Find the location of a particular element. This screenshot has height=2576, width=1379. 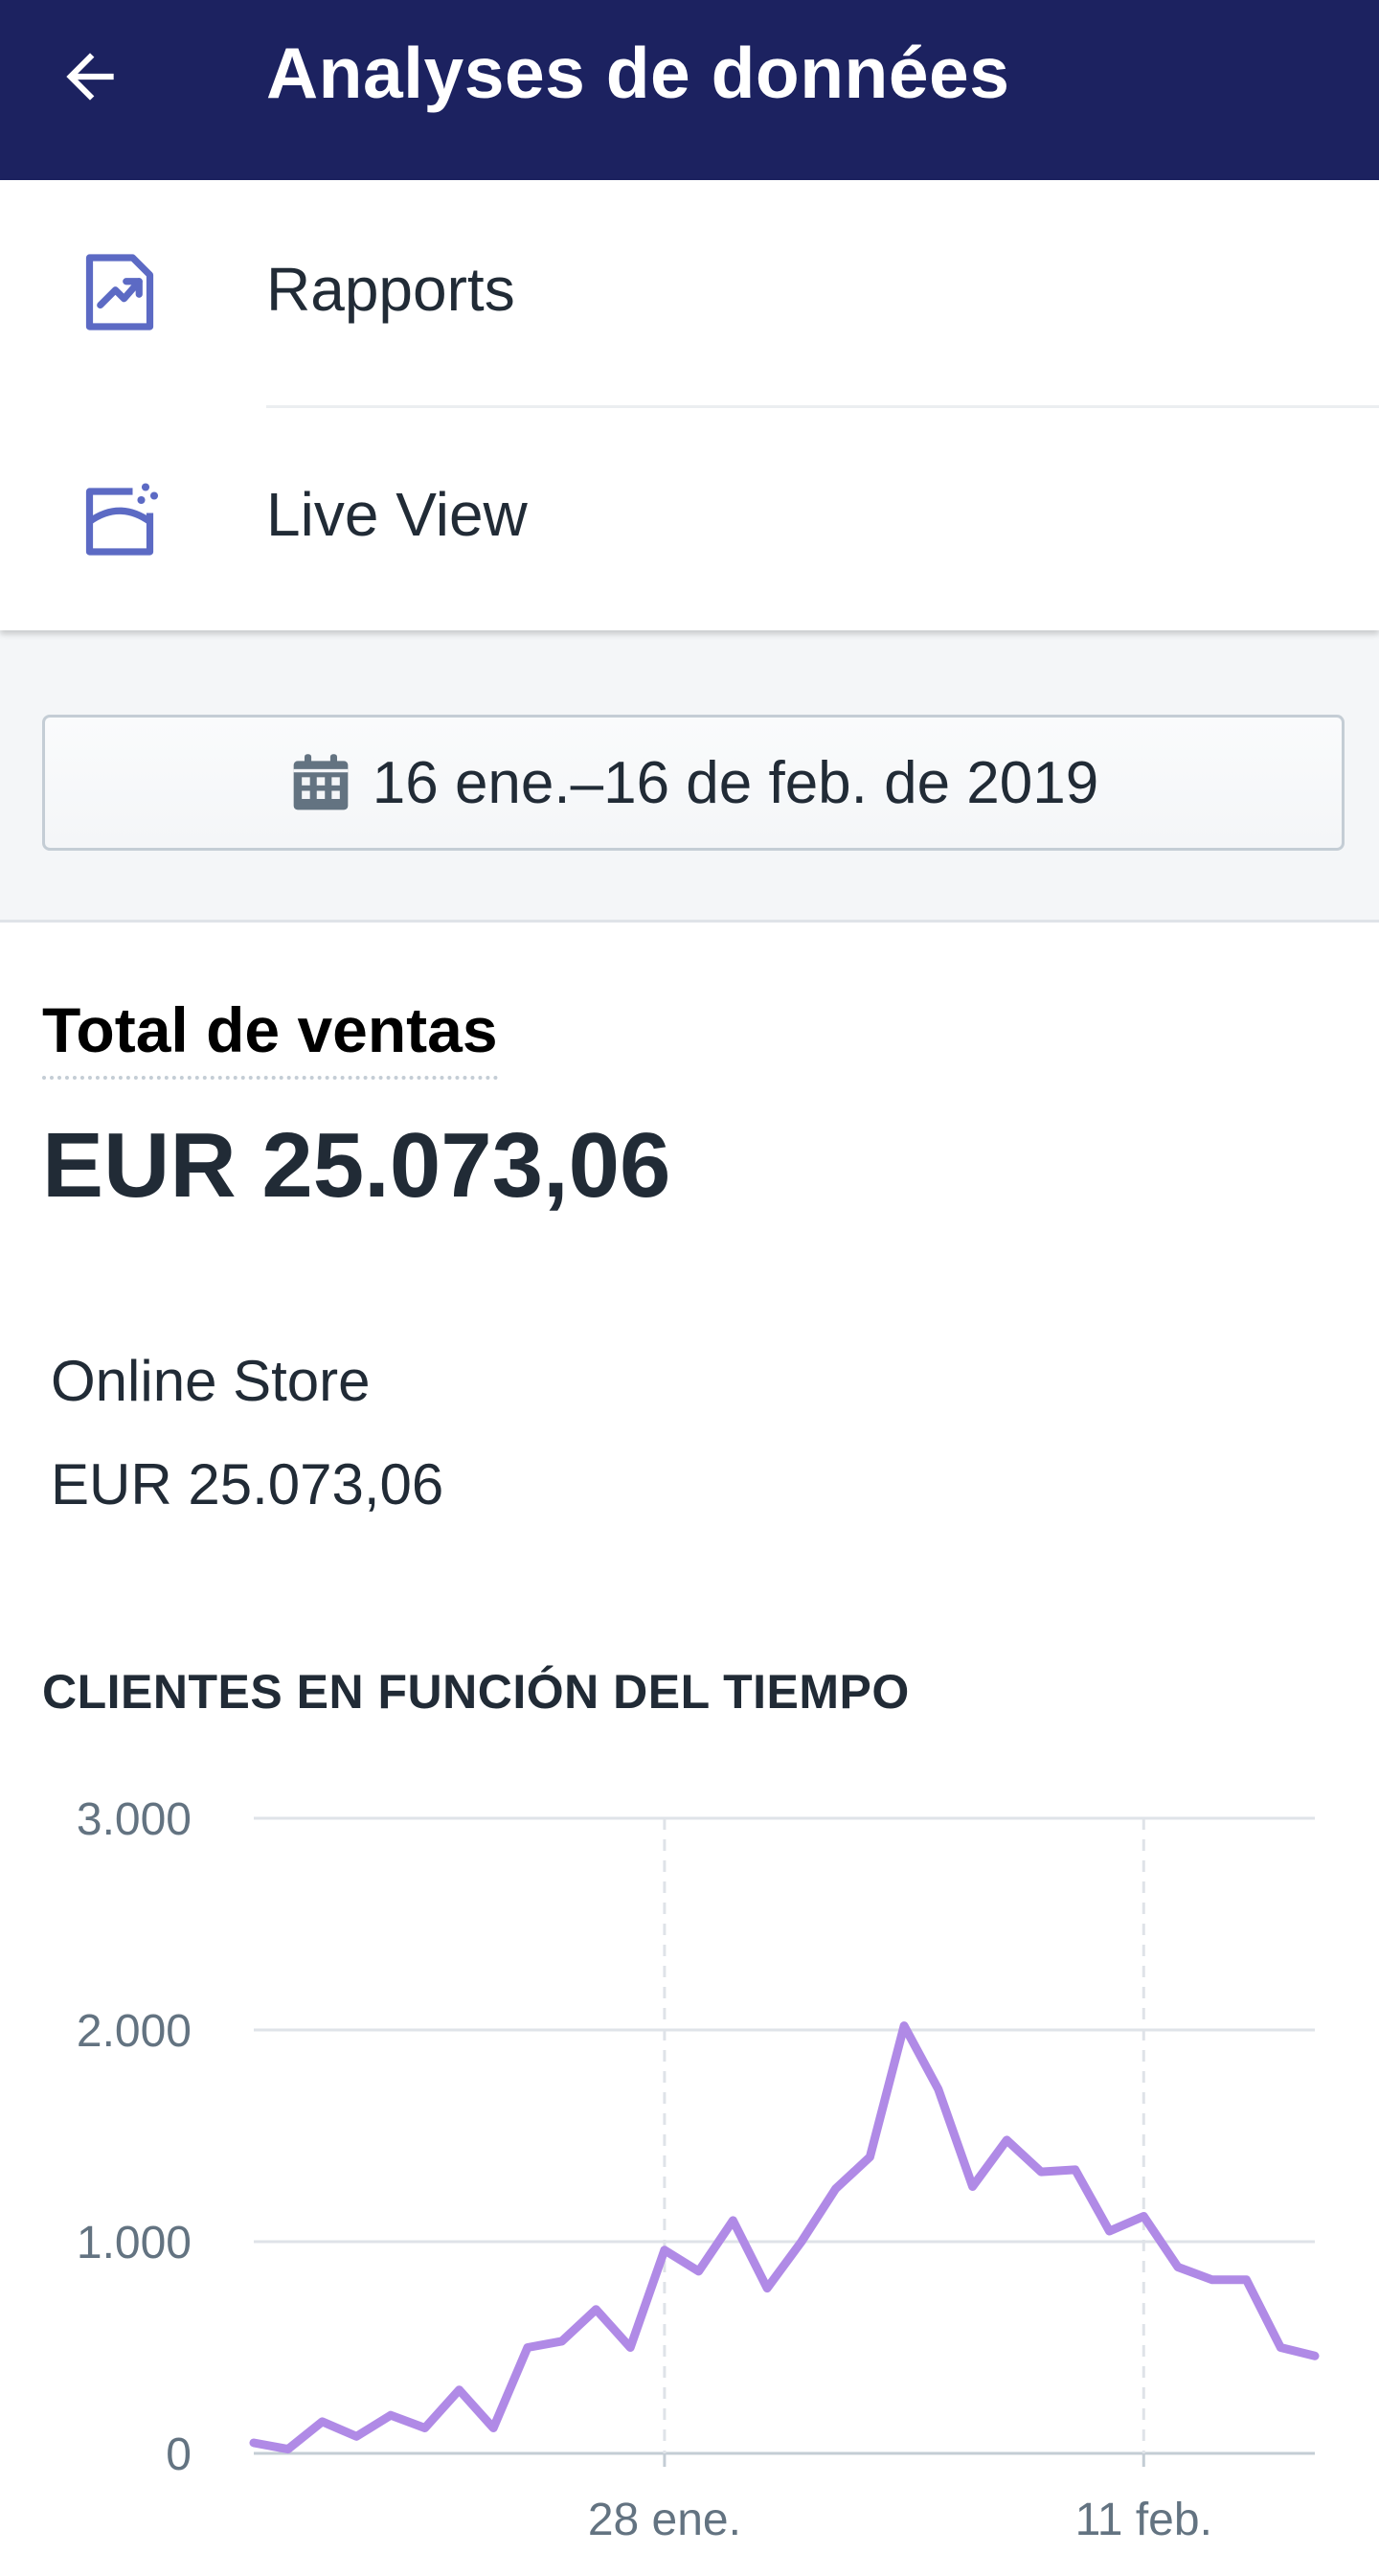

x-tick-label: 28 ene. is located at coordinates (664, 2520).